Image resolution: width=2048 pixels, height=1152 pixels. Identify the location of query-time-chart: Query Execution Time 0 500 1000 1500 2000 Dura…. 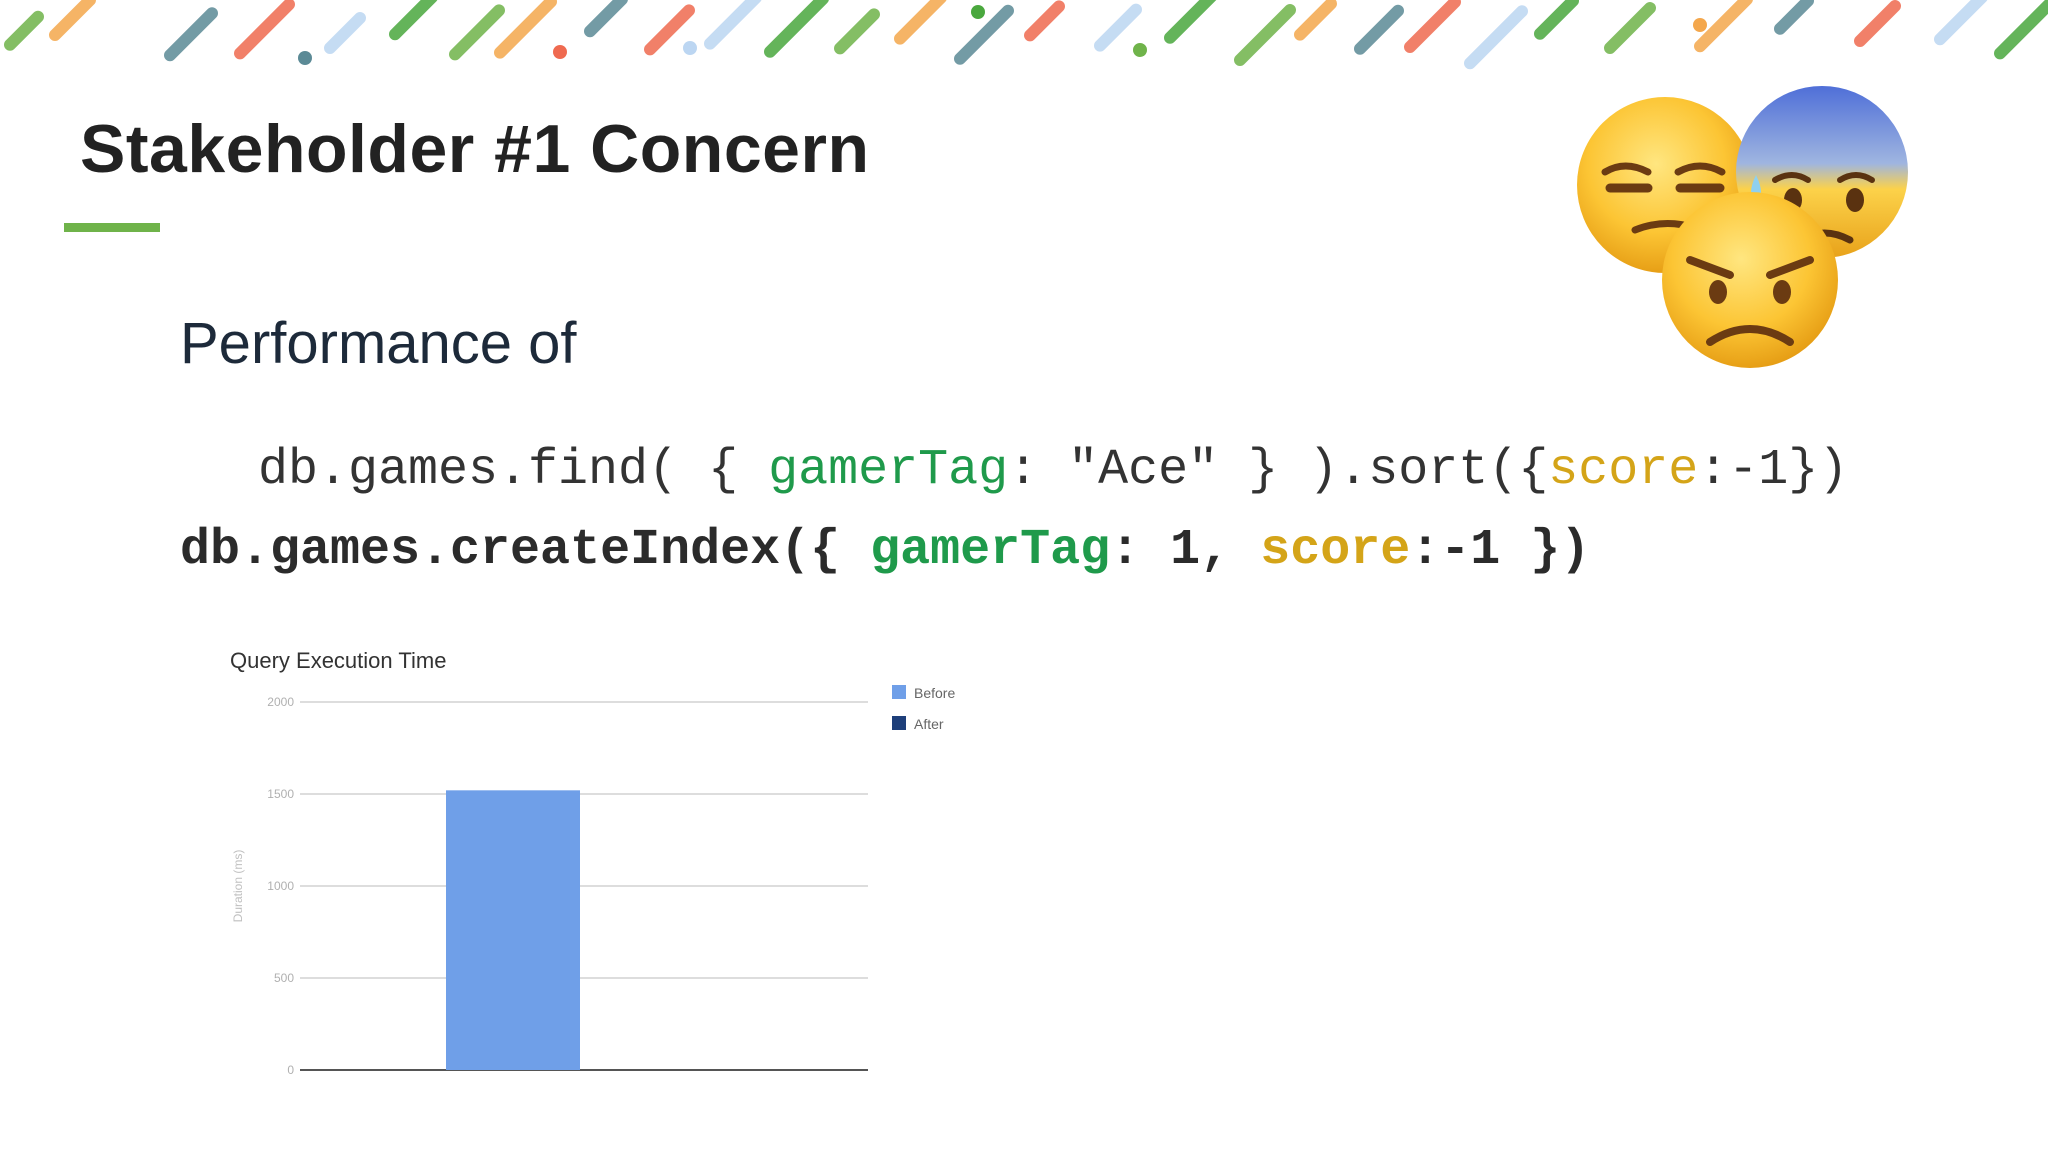
(592, 862).